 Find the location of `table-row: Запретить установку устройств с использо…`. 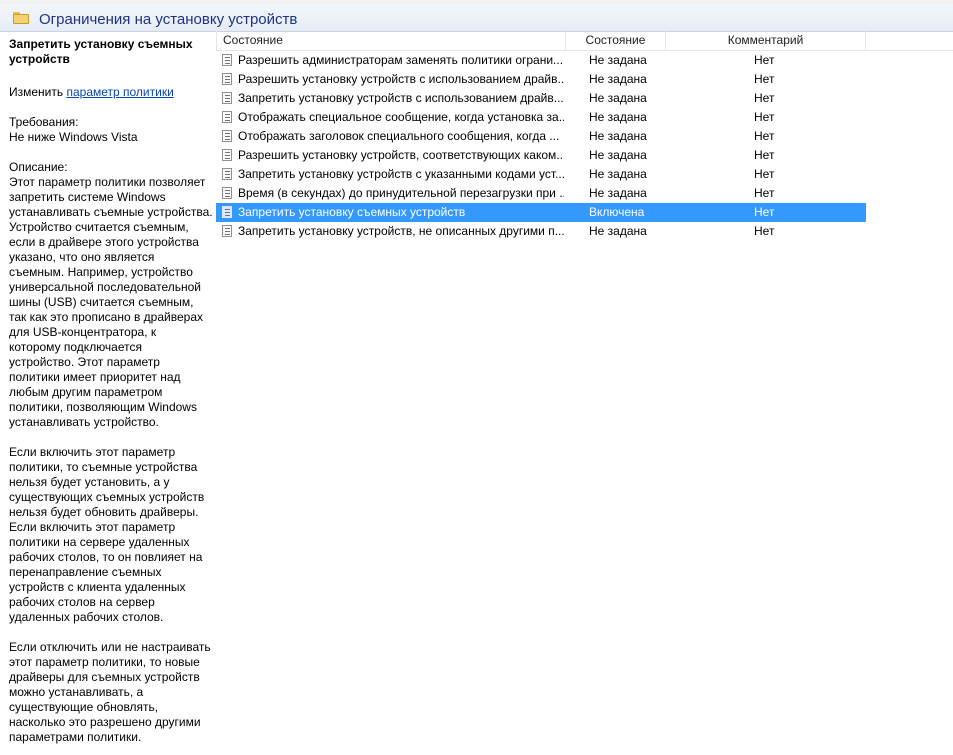

table-row: Запретить установку устройств с использо… is located at coordinates (584, 98).